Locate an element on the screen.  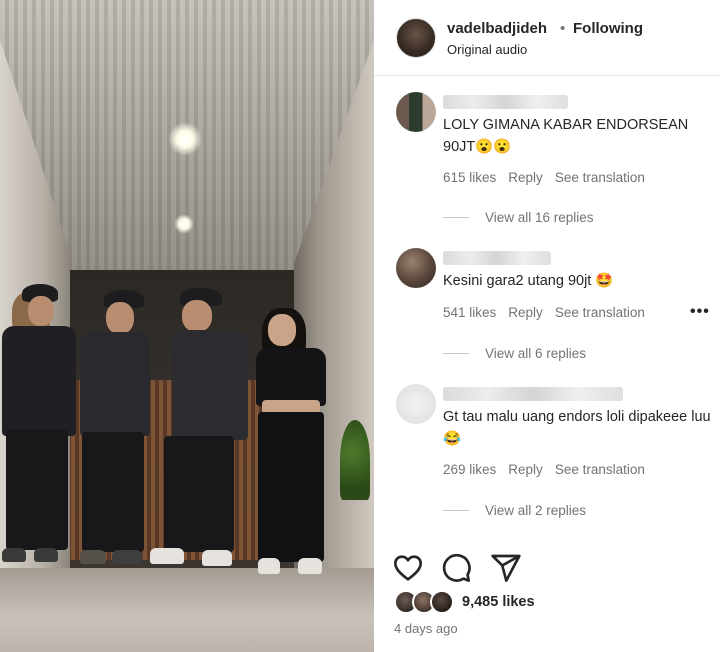
avatar is located at coordinates (442, 602).